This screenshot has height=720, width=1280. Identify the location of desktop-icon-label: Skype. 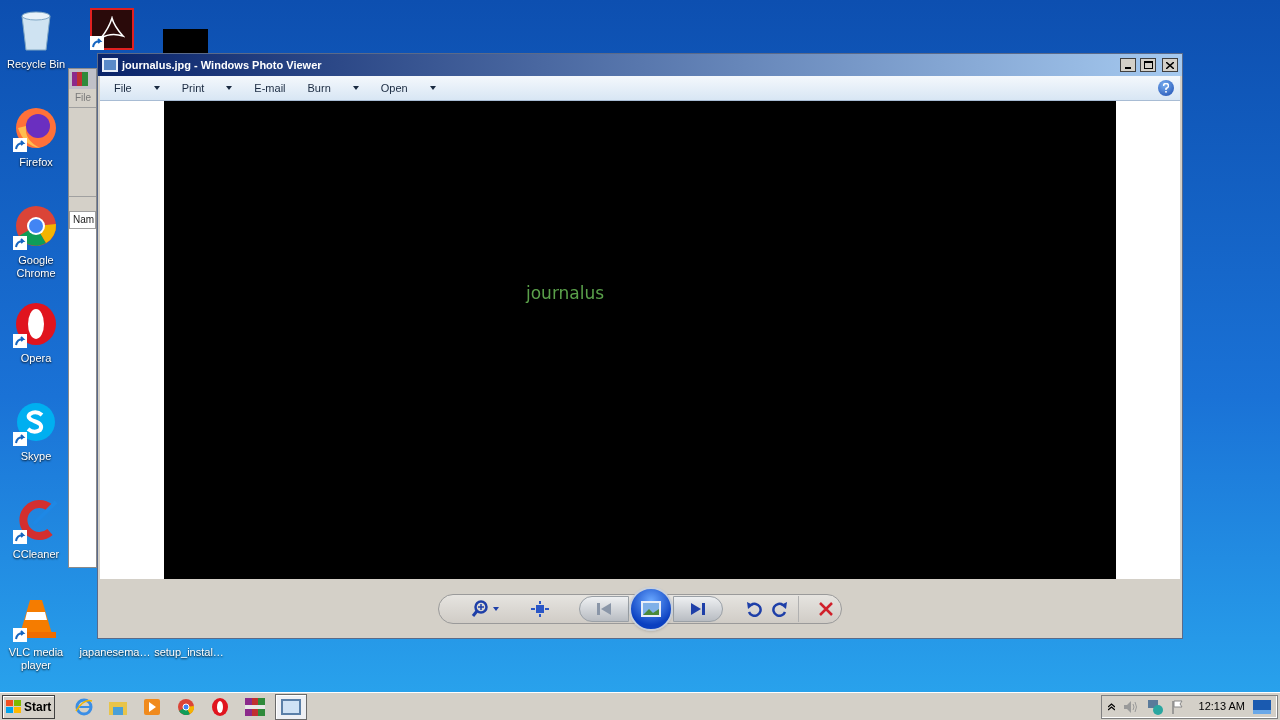
(36, 456).